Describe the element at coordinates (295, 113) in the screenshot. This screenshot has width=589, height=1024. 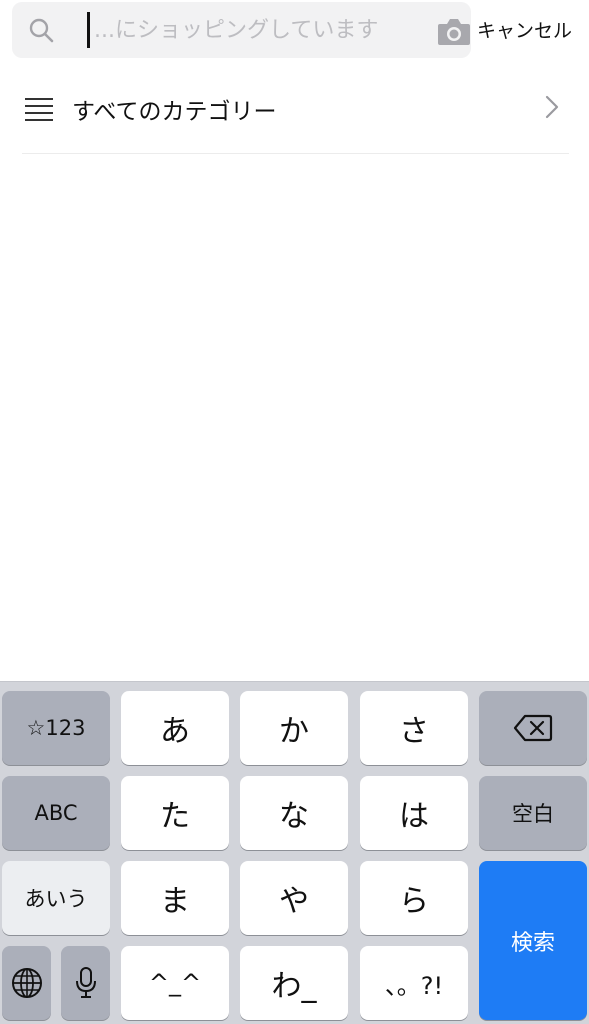
I see `all-categories-row: すべてのカテゴリー` at that location.